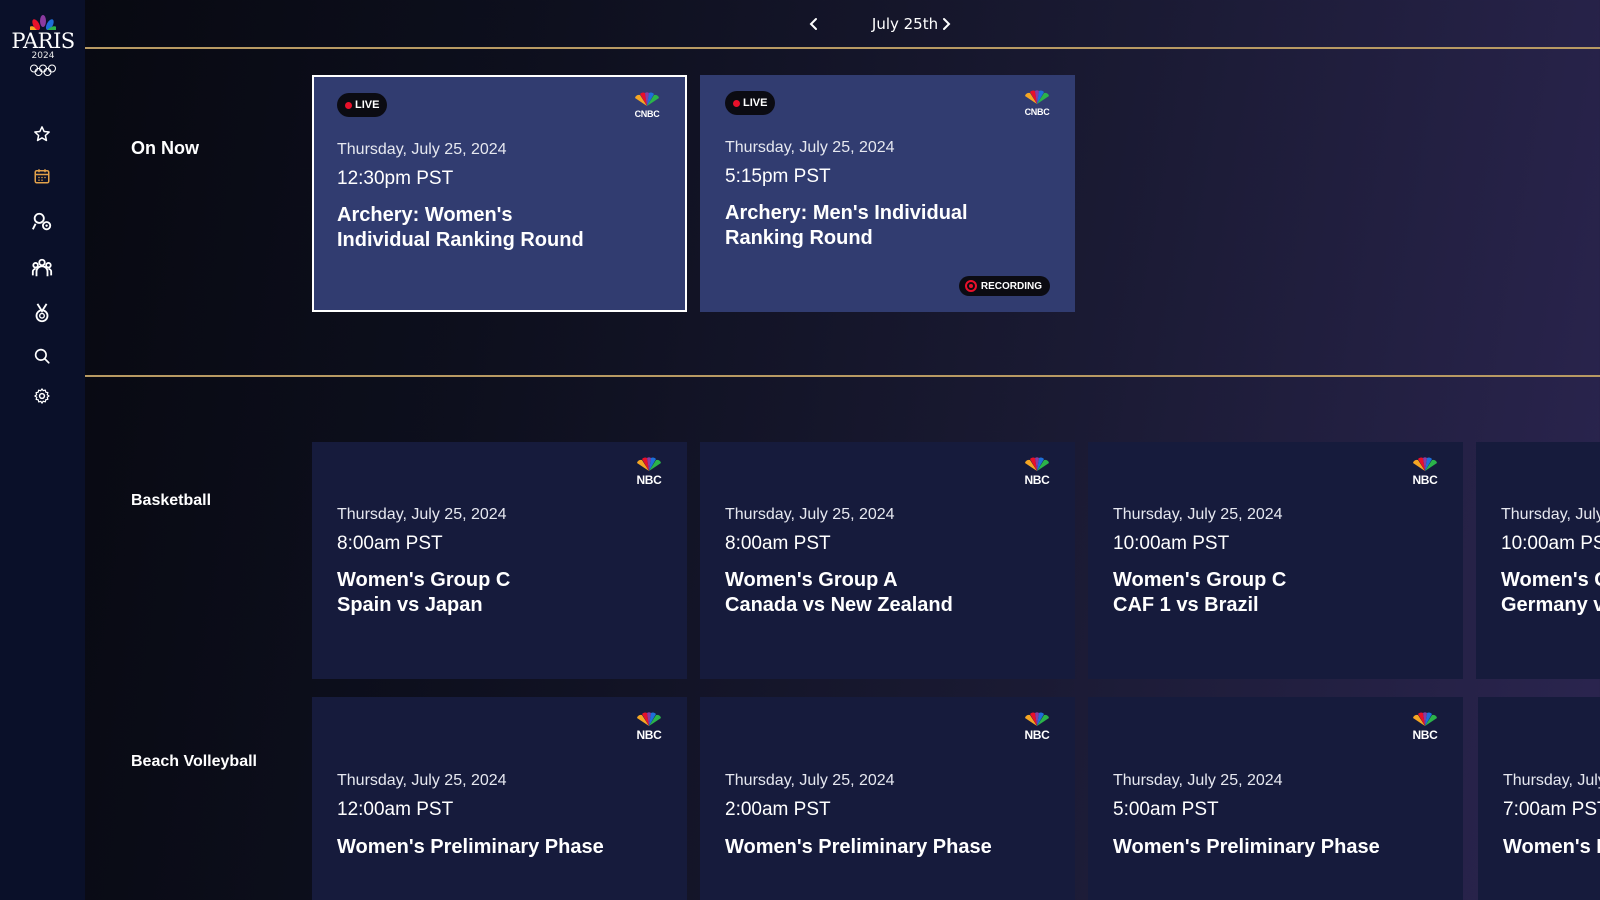 The width and height of the screenshot is (1600, 900). What do you see at coordinates (778, 809) in the screenshot?
I see `event-time: 2:00am PST` at bounding box center [778, 809].